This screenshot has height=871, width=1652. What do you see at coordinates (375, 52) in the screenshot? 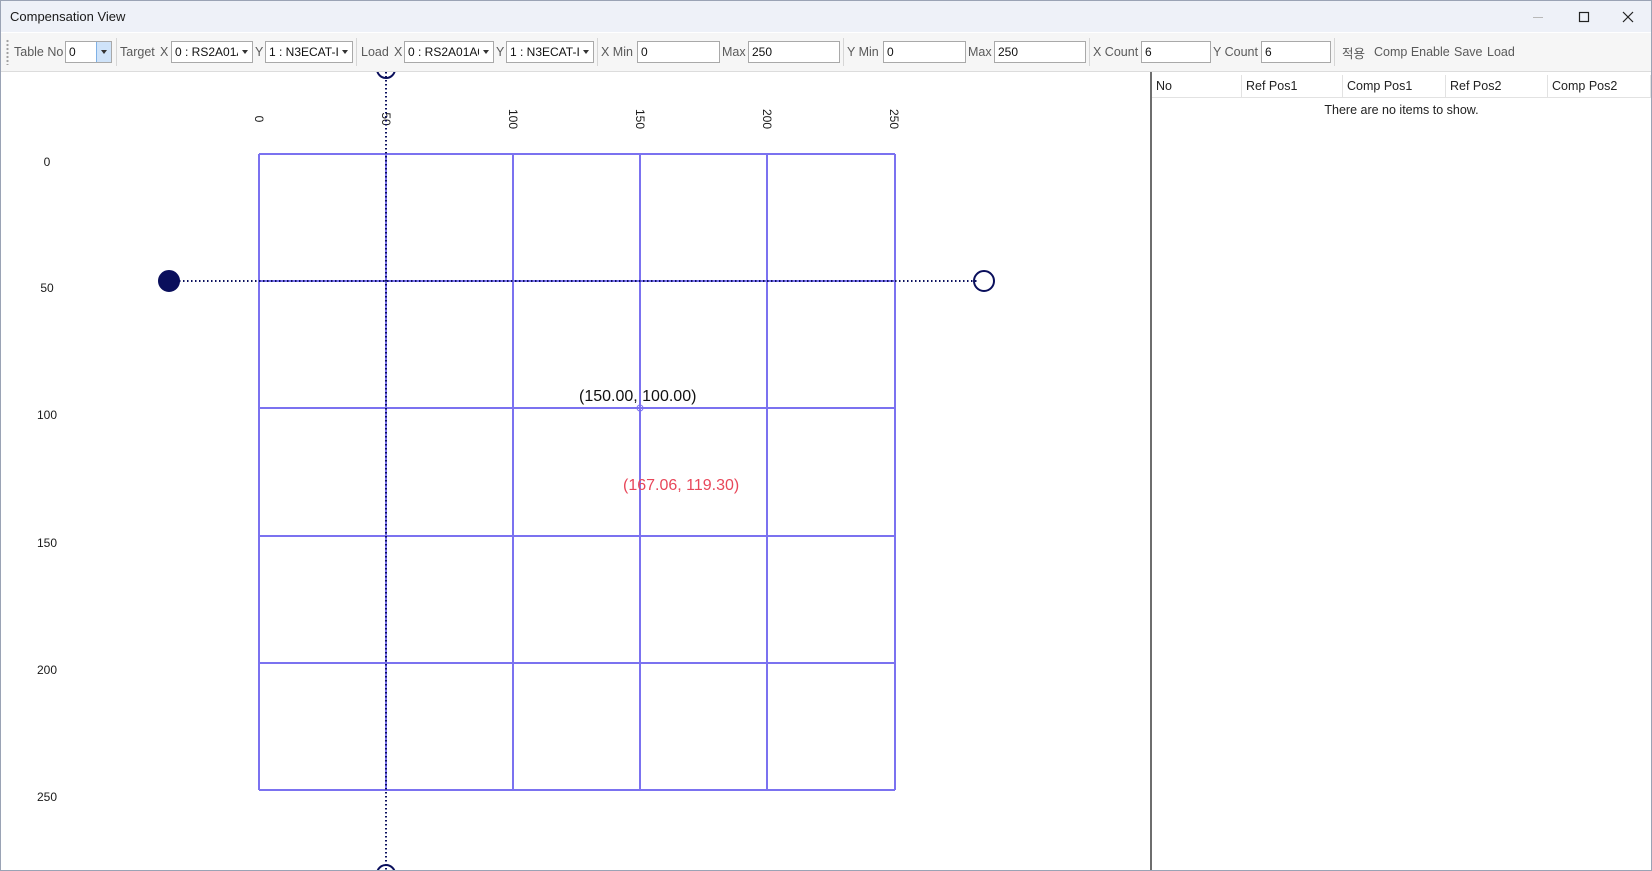
I see `load-label: Load` at bounding box center [375, 52].